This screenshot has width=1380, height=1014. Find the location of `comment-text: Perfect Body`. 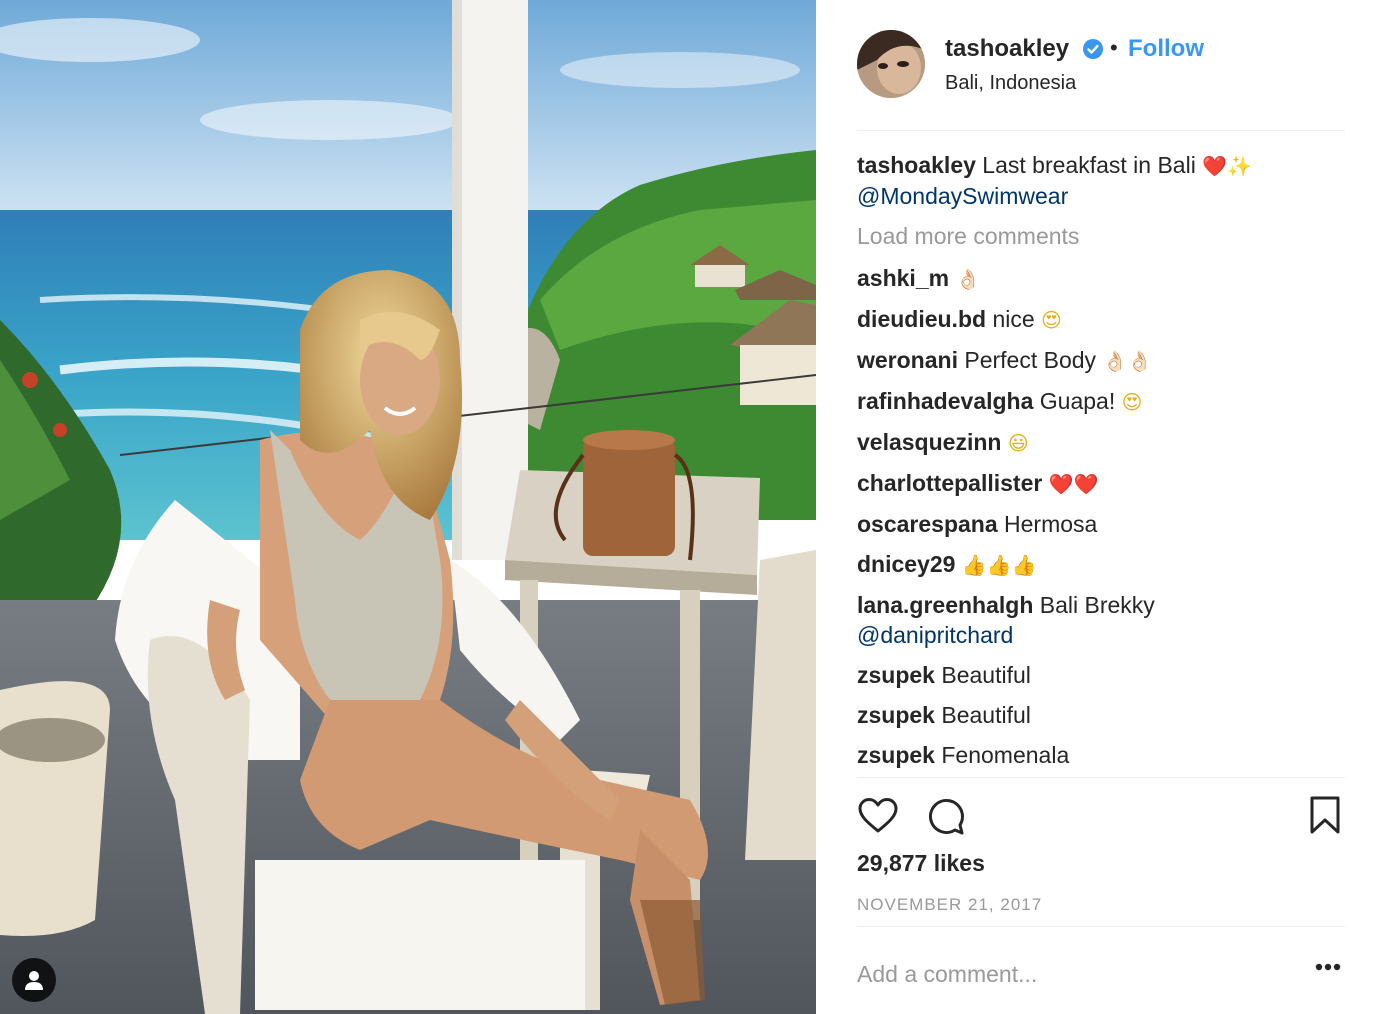

comment-text: Perfect Body is located at coordinates (1030, 360).